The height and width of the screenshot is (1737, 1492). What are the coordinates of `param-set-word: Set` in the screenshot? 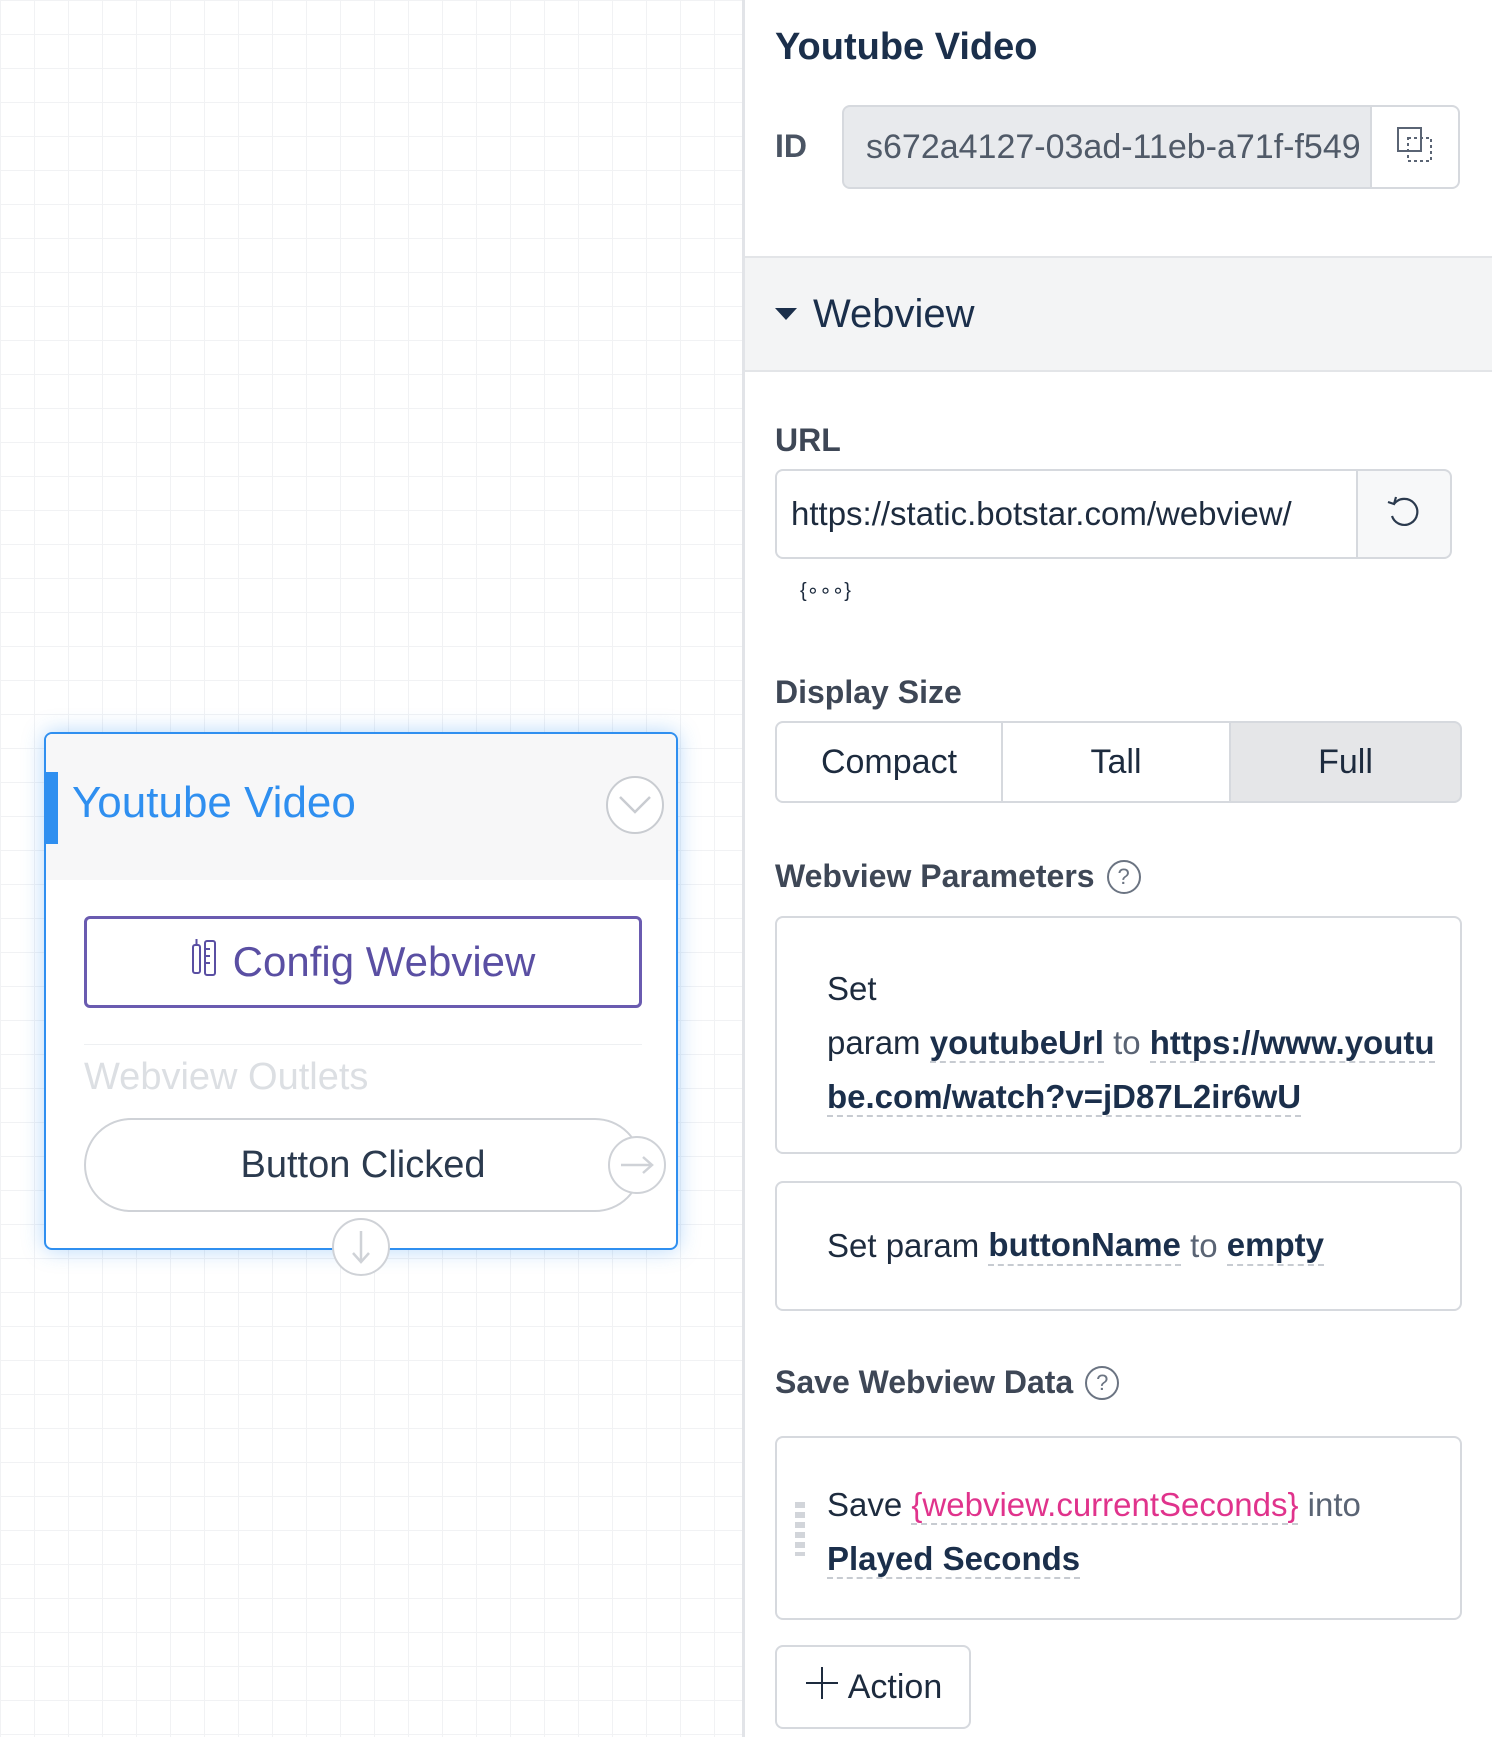 It's located at (852, 988).